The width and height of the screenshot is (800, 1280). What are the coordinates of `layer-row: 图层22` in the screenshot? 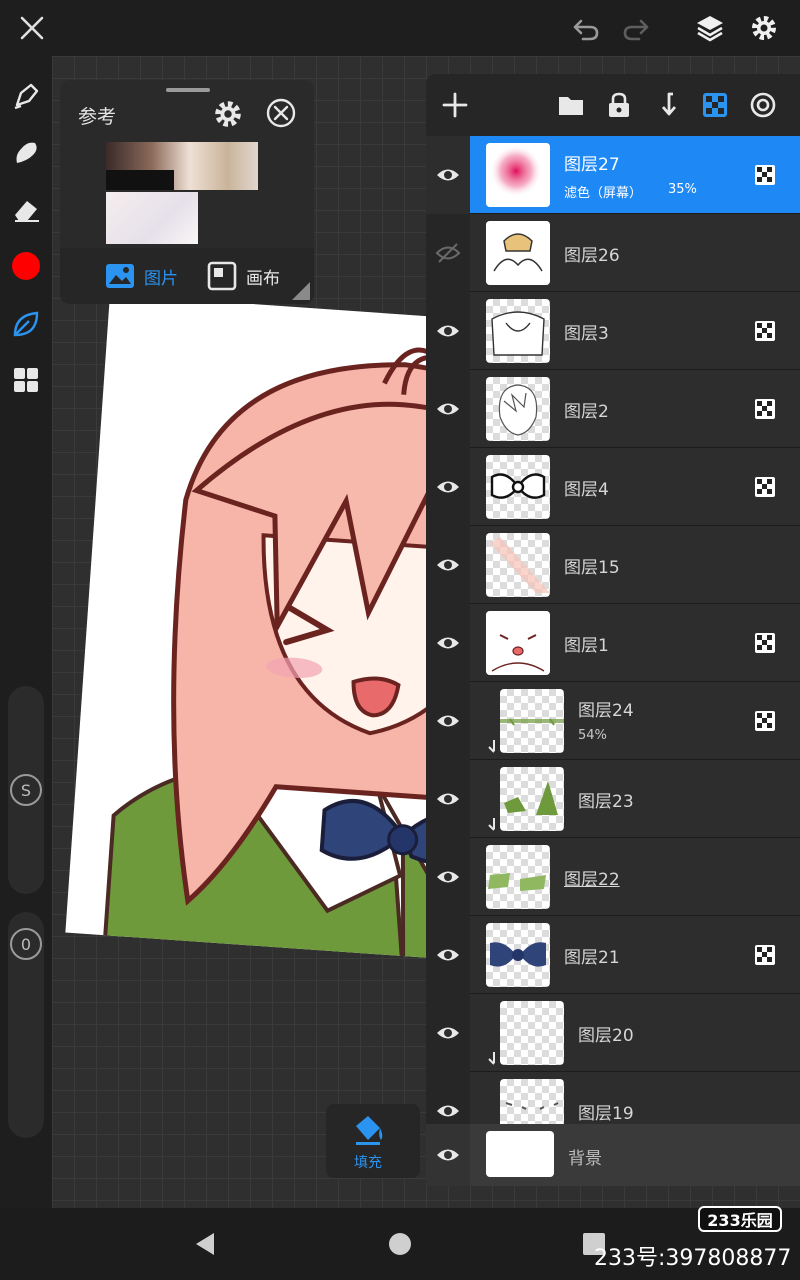 It's located at (613, 877).